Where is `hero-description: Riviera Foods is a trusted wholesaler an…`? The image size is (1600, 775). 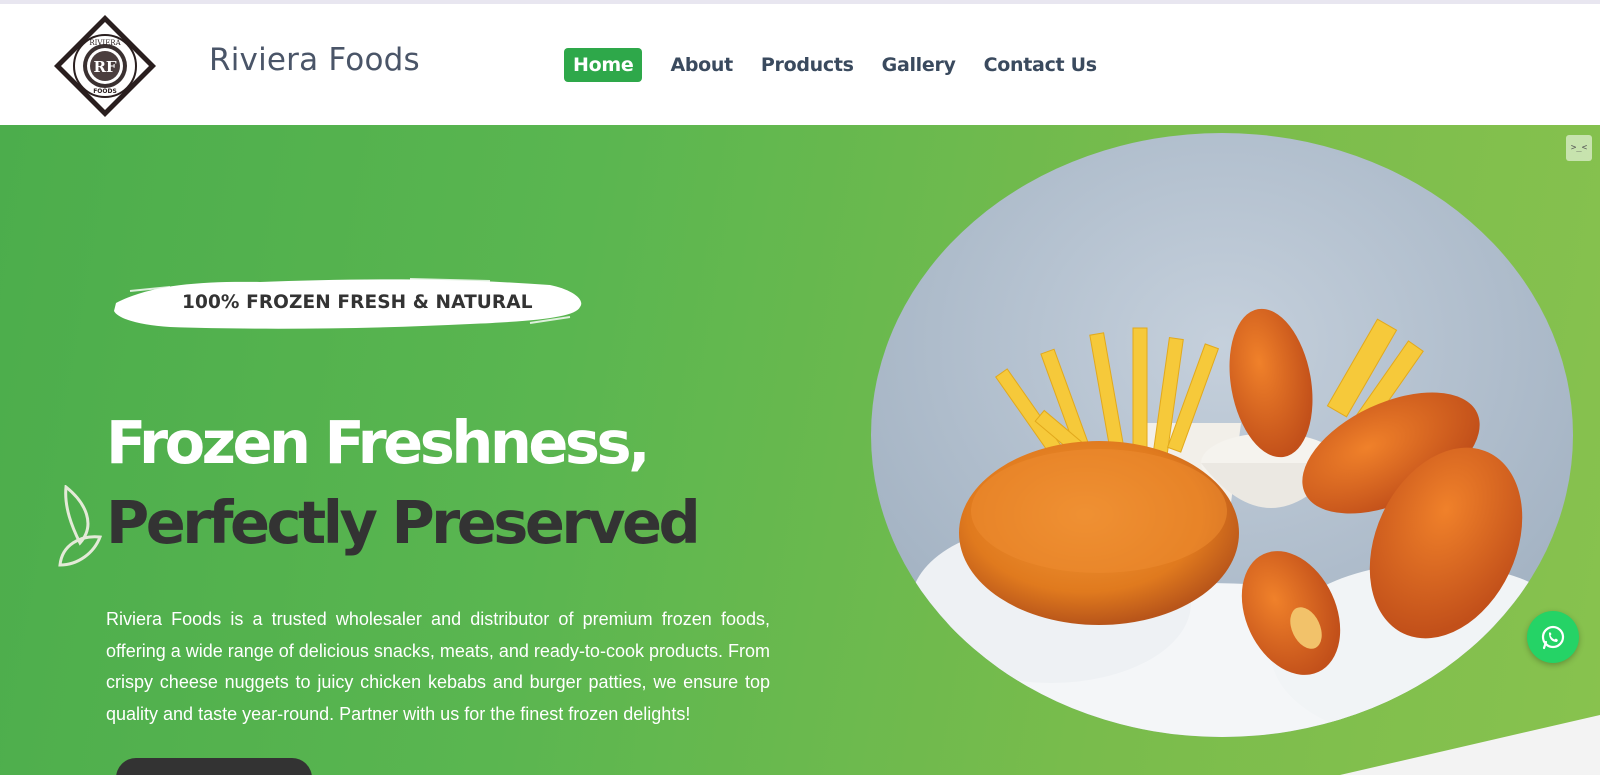
hero-description: Riviera Foods is a trusted wholesaler an… is located at coordinates (438, 666).